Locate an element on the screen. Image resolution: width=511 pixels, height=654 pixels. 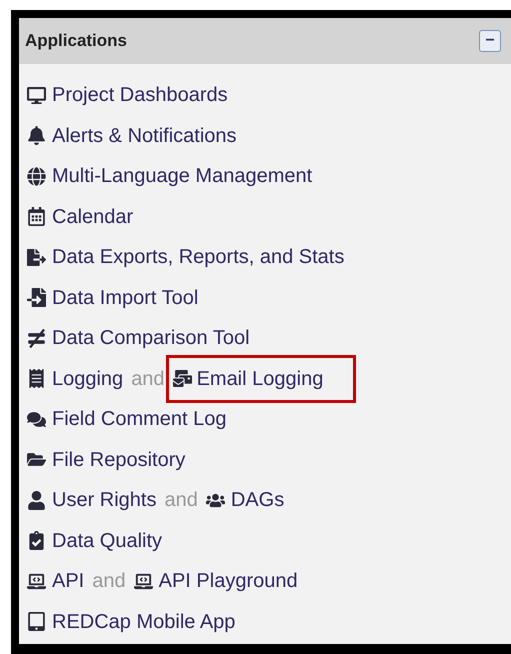
app-link: Data Quality is located at coordinates (107, 541).